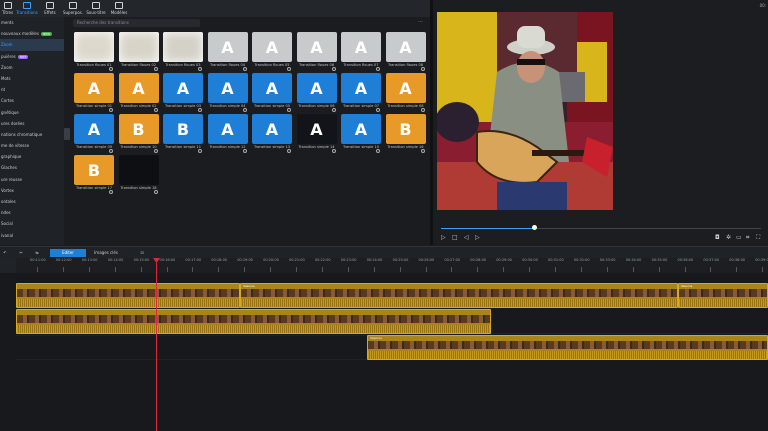 This screenshot has height=431, width=768. Describe the element at coordinates (94, 175) in the screenshot. I see `transition-tile: B Transition simple 17` at that location.